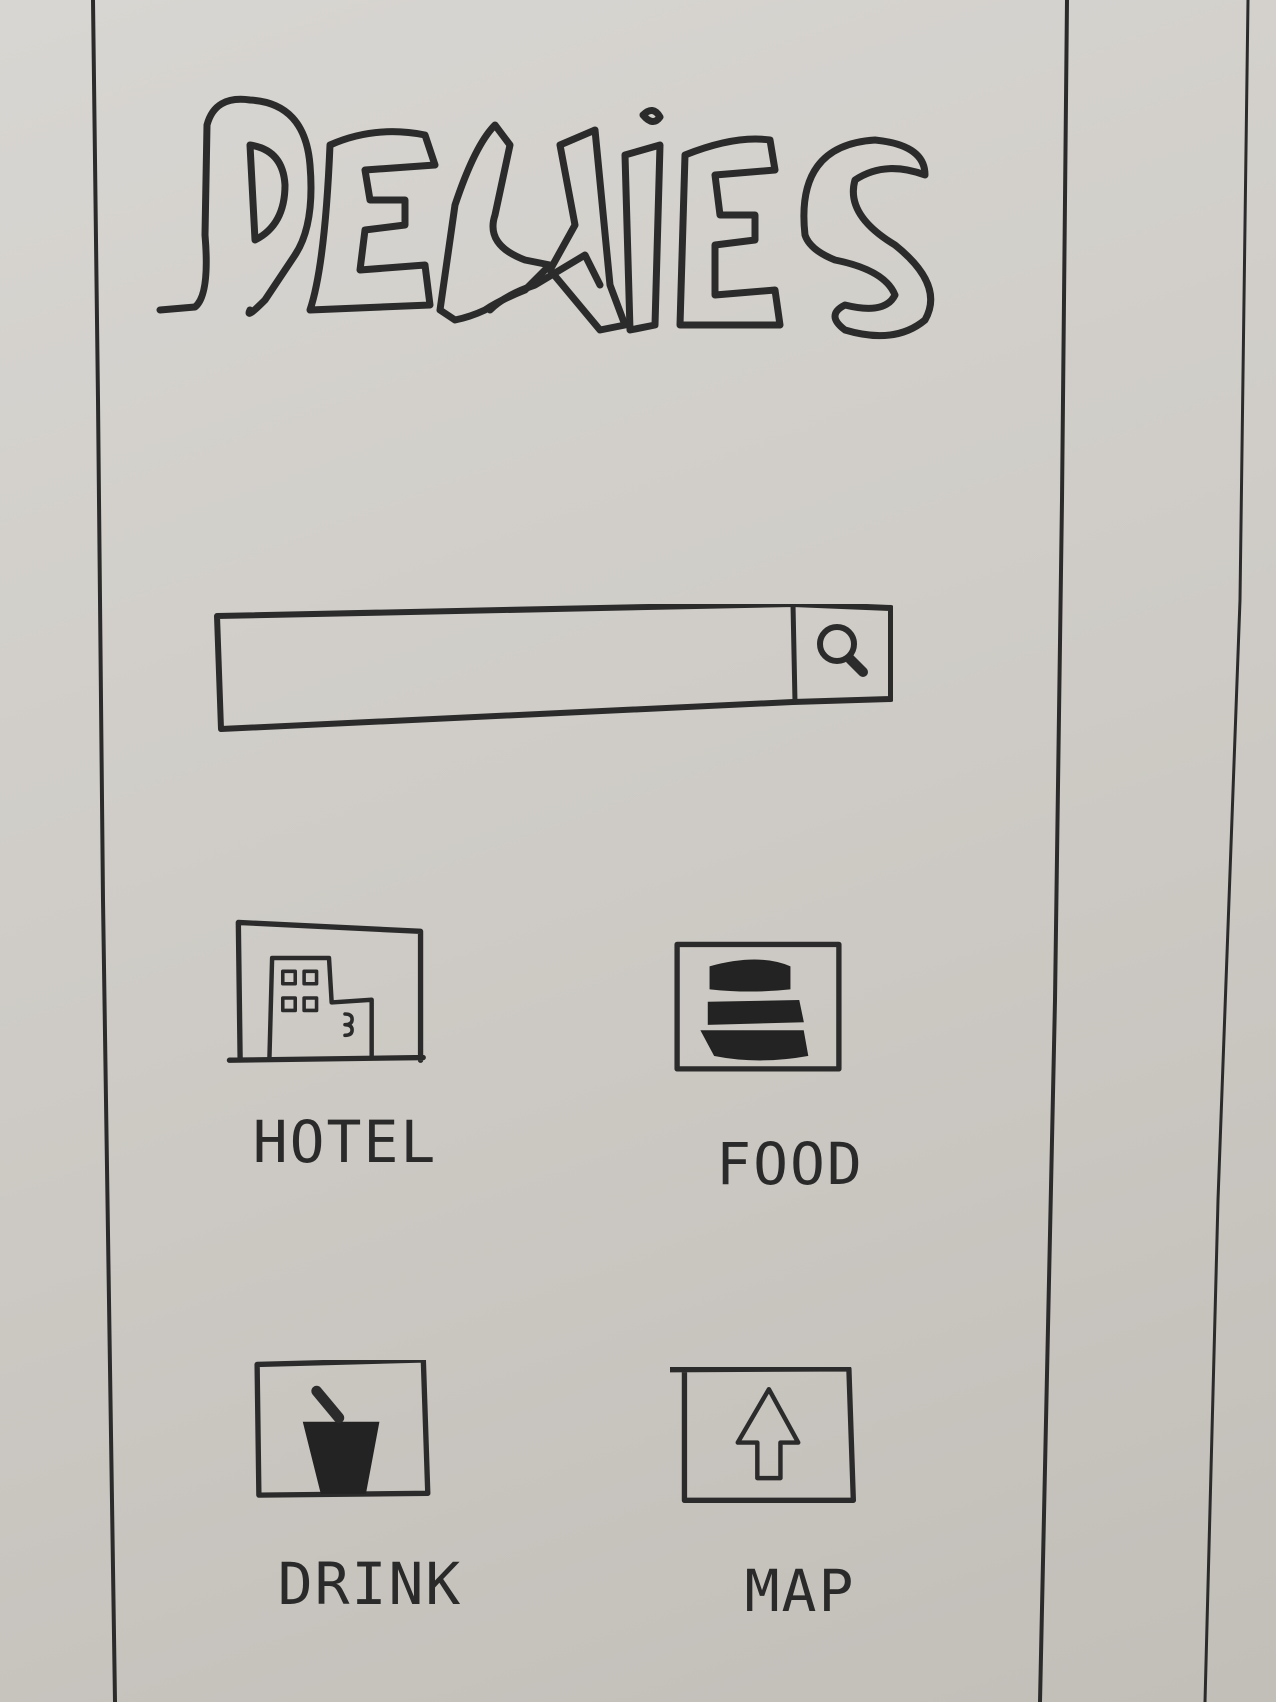  What do you see at coordinates (503, 669) in the screenshot?
I see `search-input` at bounding box center [503, 669].